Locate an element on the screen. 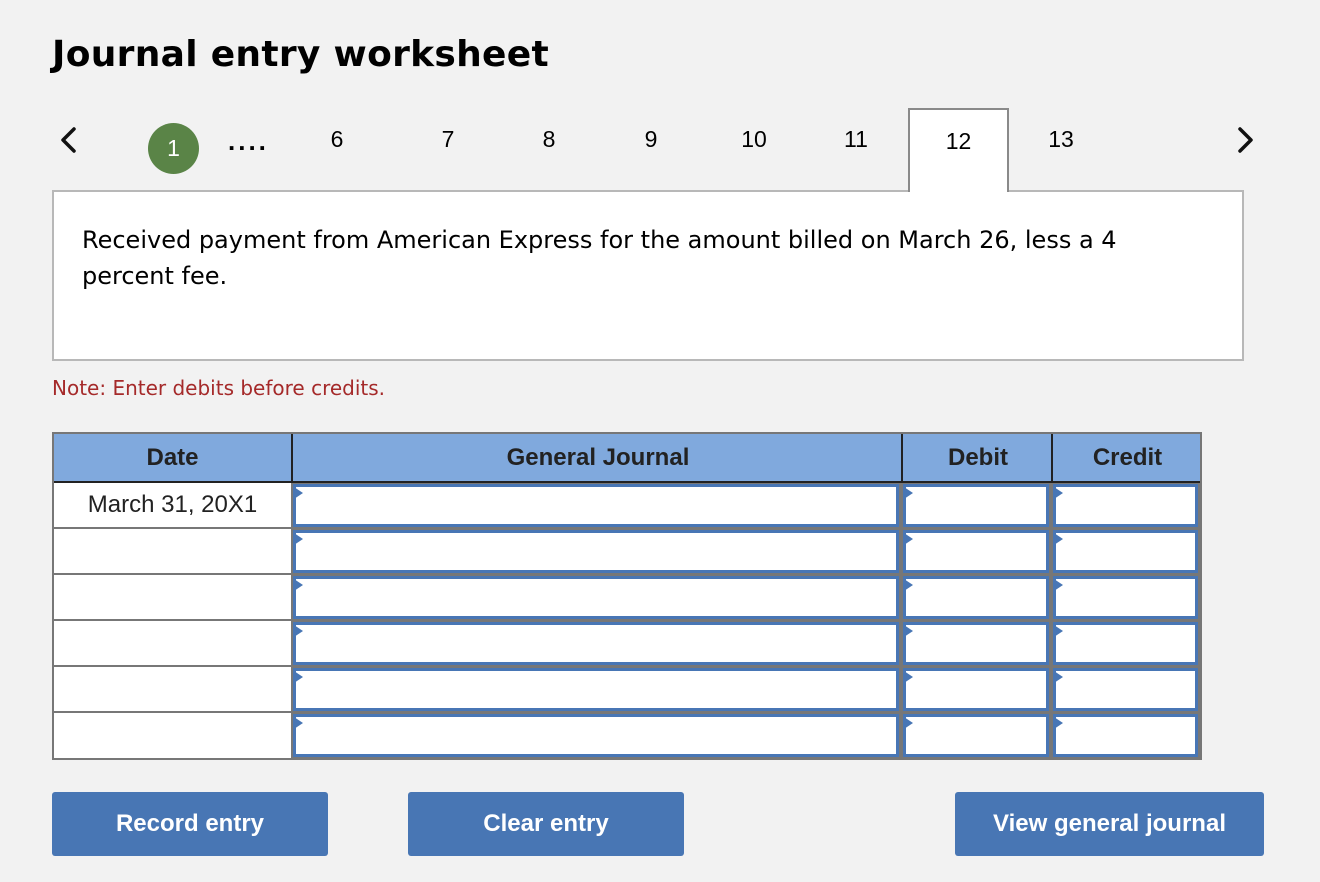 This screenshot has width=1320, height=882. step-tab-6: 6 is located at coordinates (337, 149).